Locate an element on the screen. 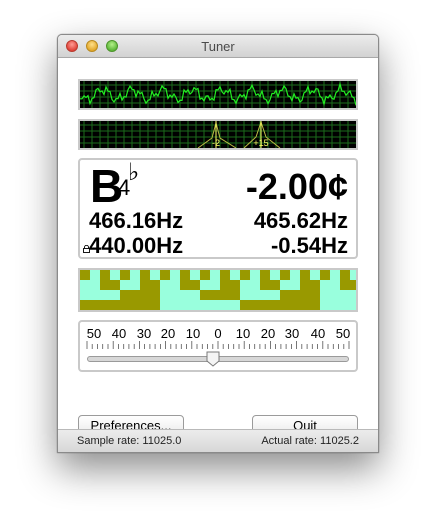 This screenshot has width=434, height=530. waveform-trace is located at coordinates (218, 94).